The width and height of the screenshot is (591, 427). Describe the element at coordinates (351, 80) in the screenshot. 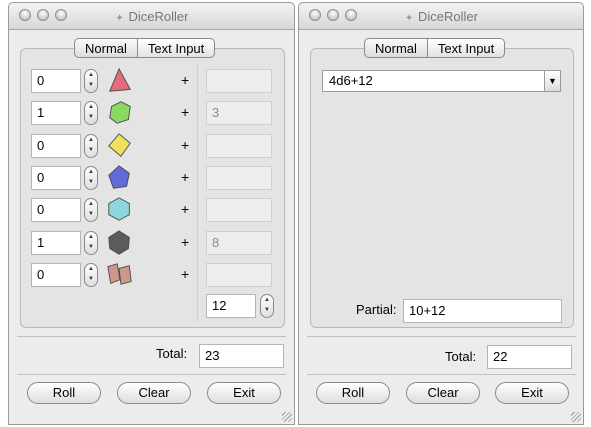

I see `dice-expression-value: 4d6+12` at that location.